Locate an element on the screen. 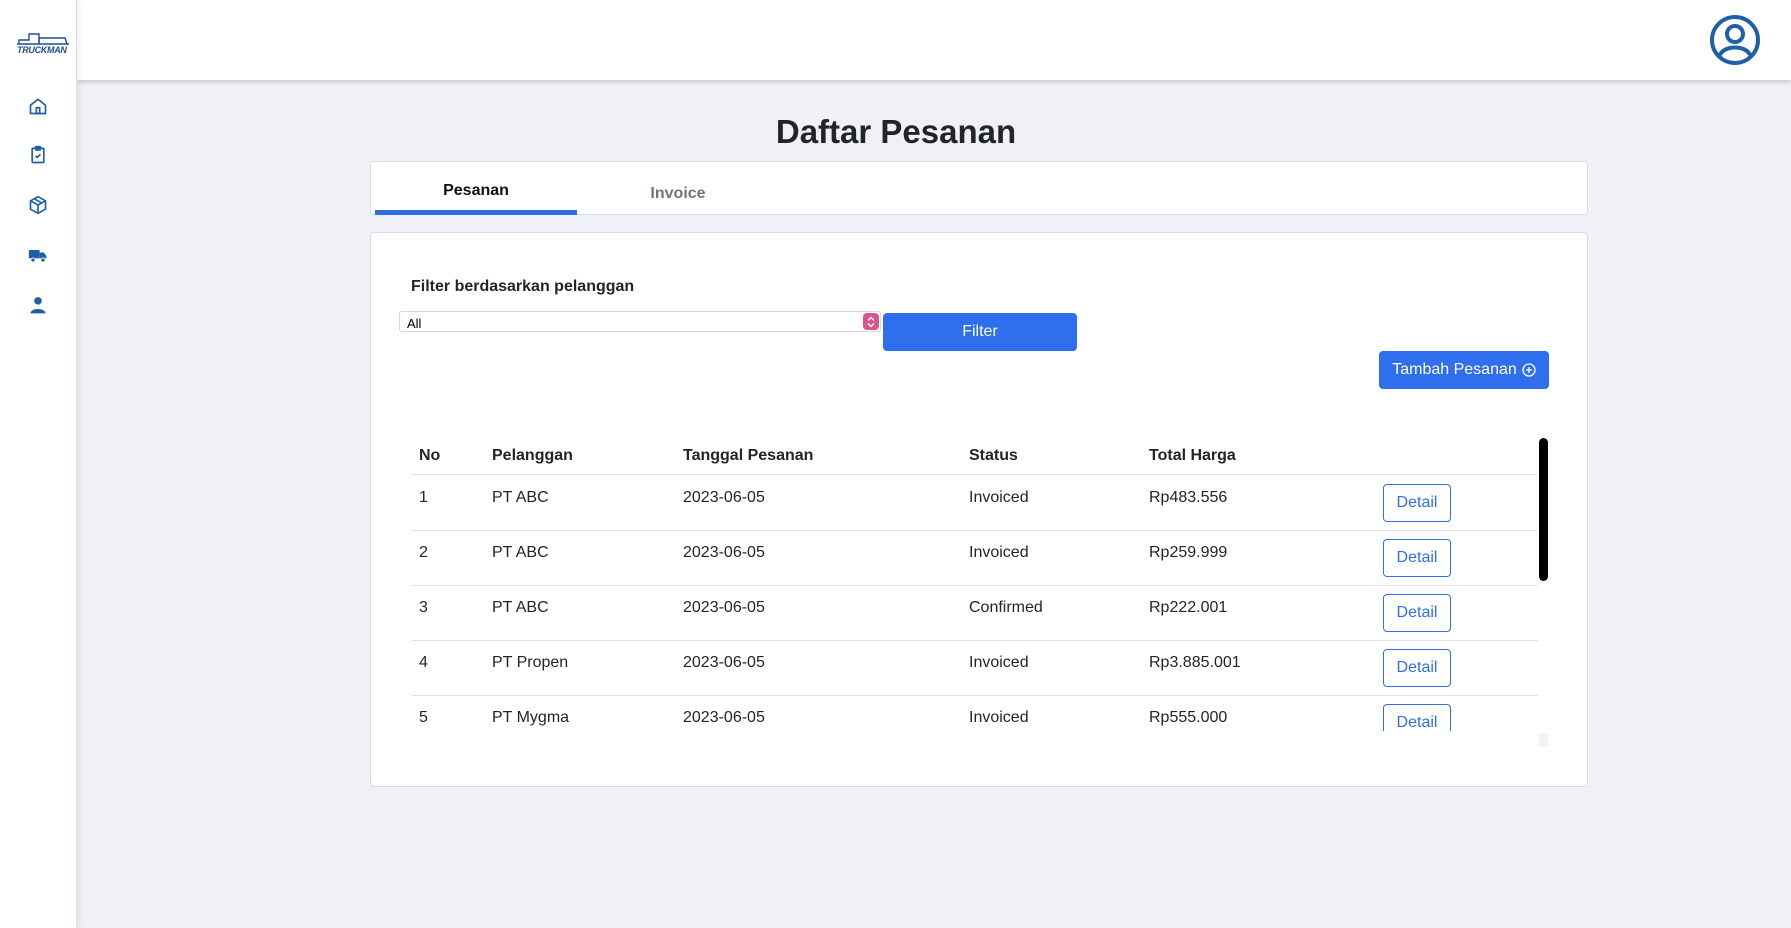  row-status: Confirmed is located at coordinates (1006, 607).